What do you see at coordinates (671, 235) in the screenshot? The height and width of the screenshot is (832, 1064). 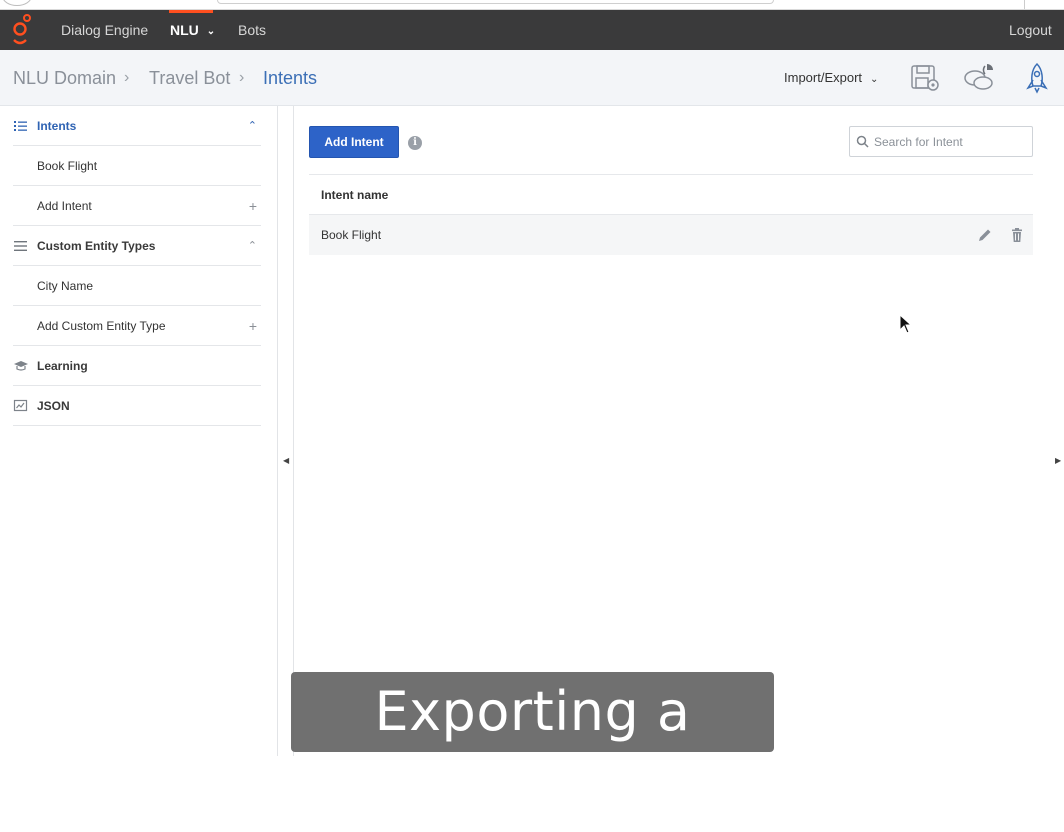 I see `table-row: Book Flight` at bounding box center [671, 235].